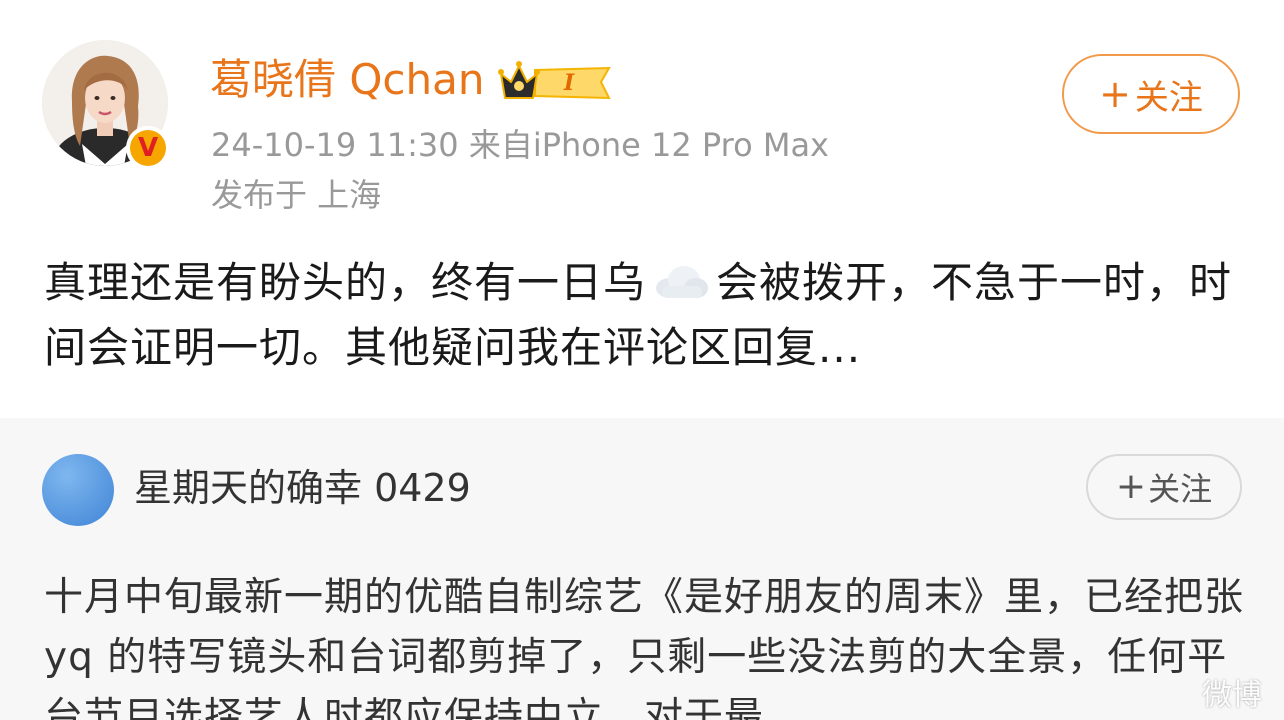 The image size is (1284, 720). What do you see at coordinates (78, 490) in the screenshot?
I see `blue-circle-avatar-icon` at bounding box center [78, 490].